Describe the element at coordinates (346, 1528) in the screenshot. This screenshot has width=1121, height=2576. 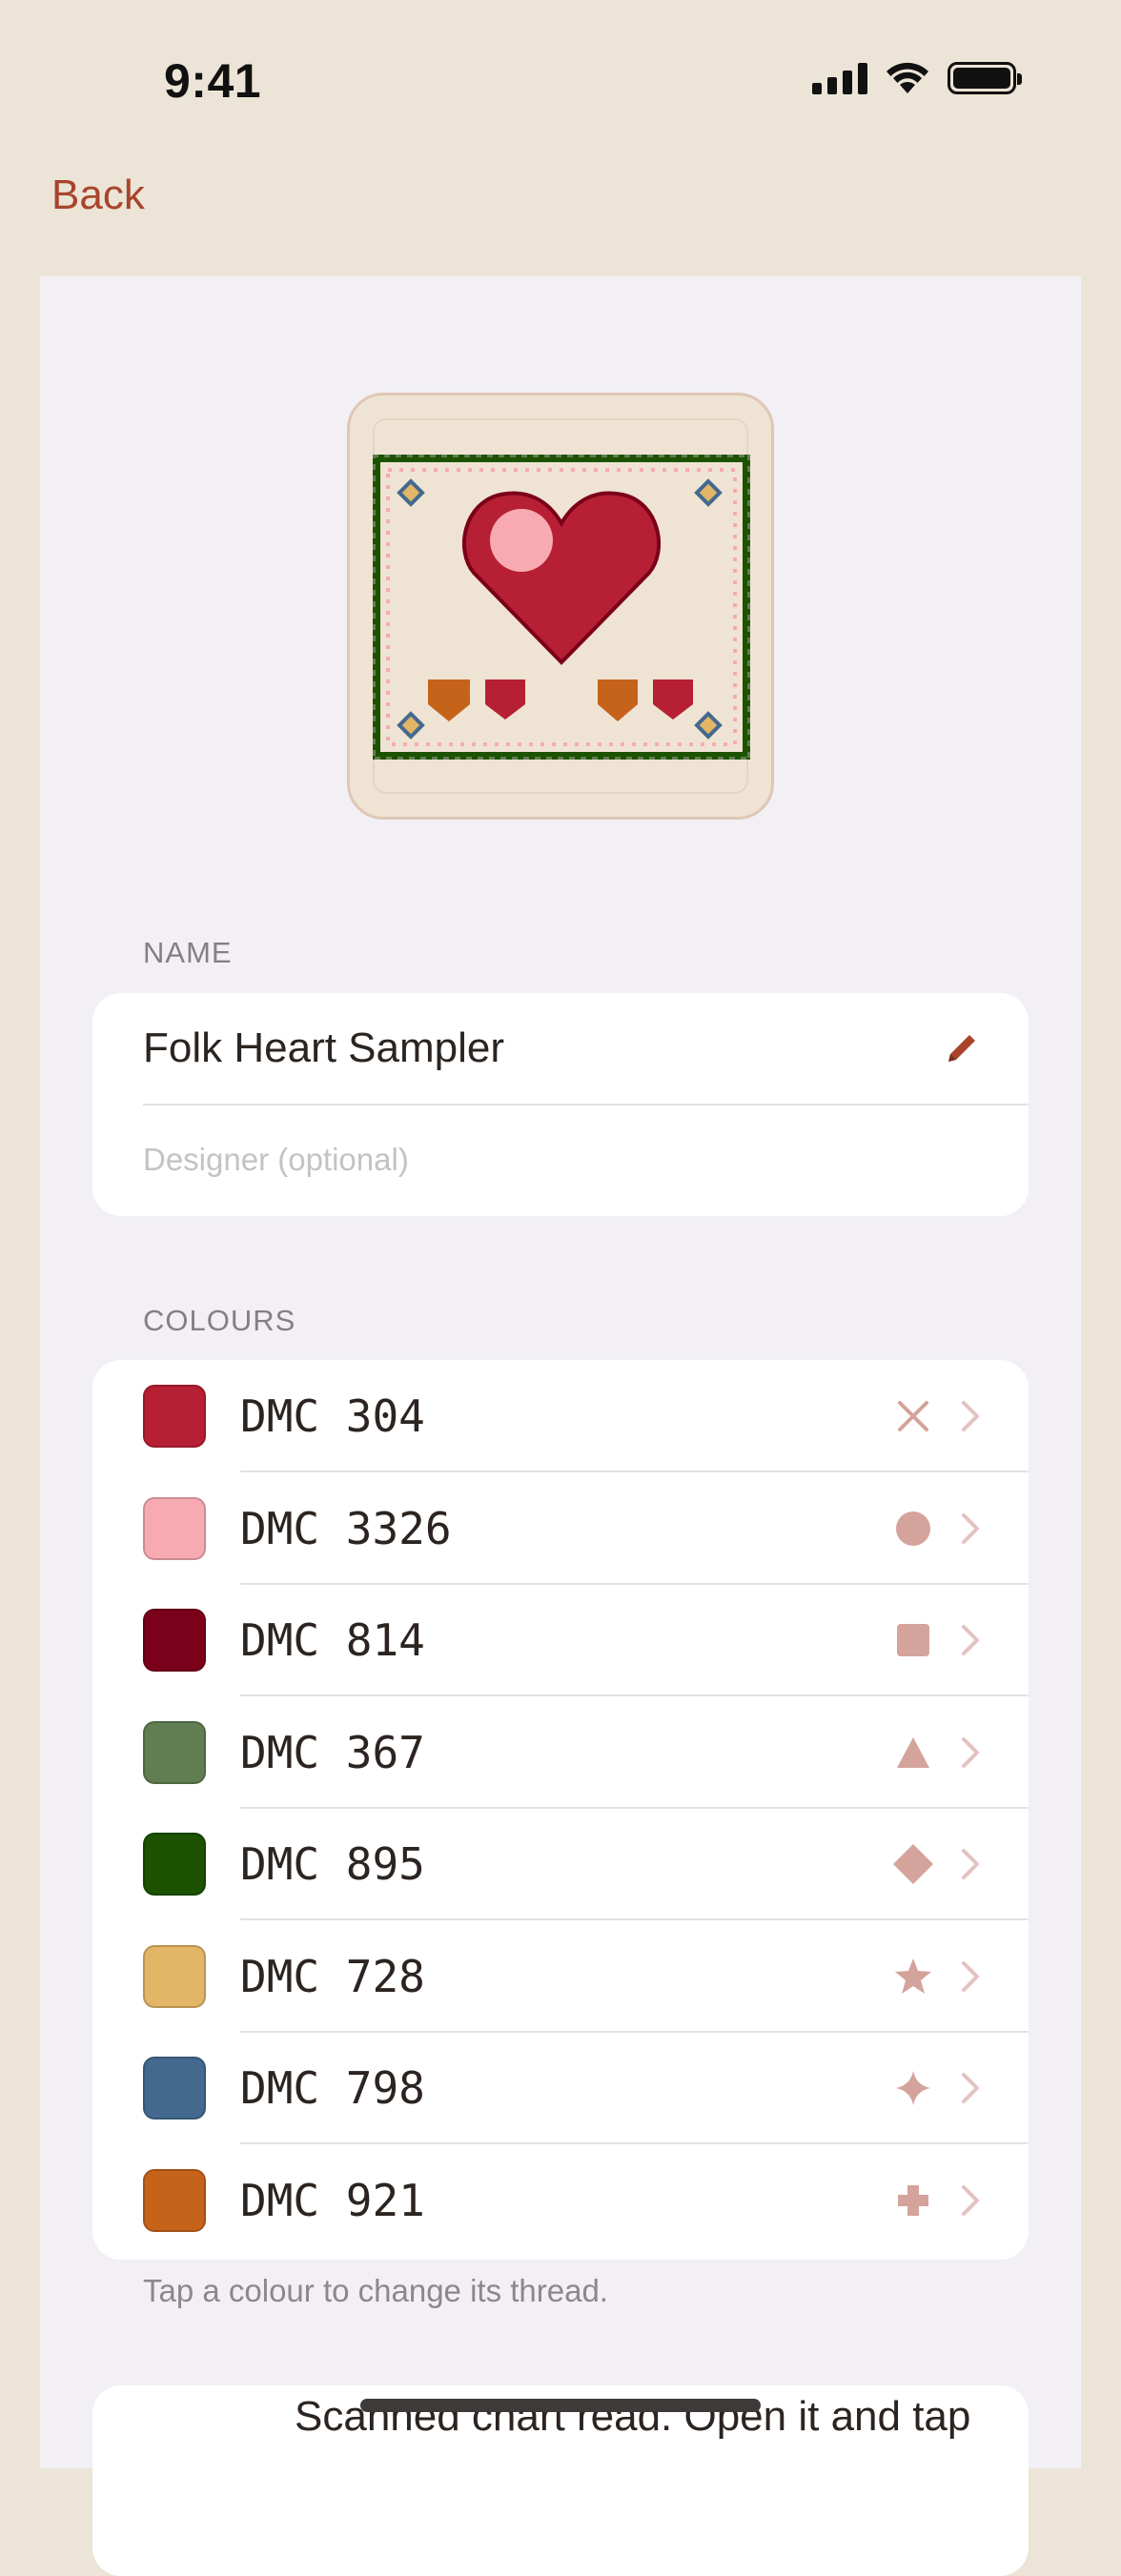
I see `colour-label: DMC 3326` at that location.